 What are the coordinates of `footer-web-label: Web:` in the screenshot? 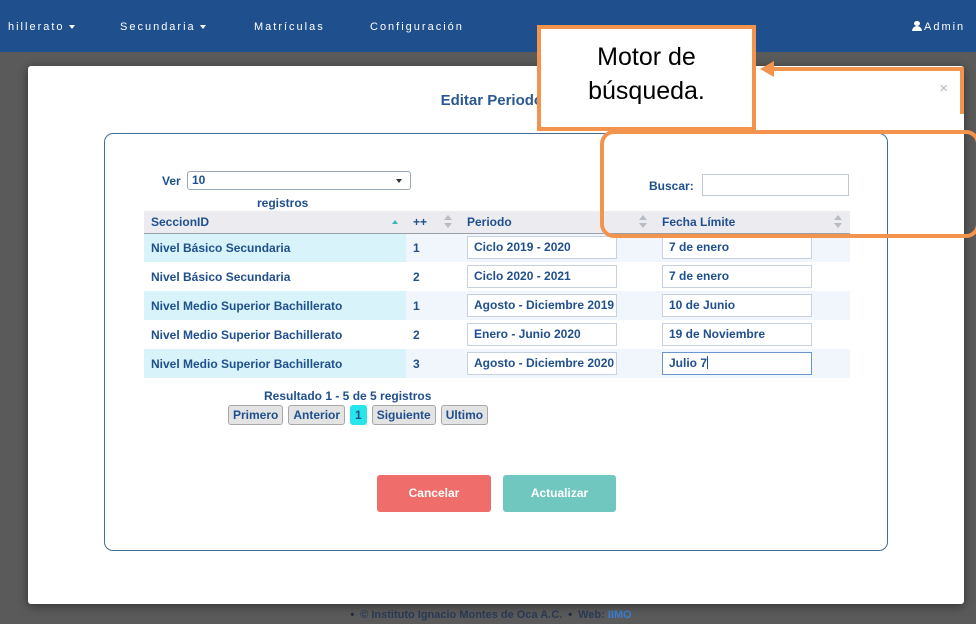 It's located at (591, 615).